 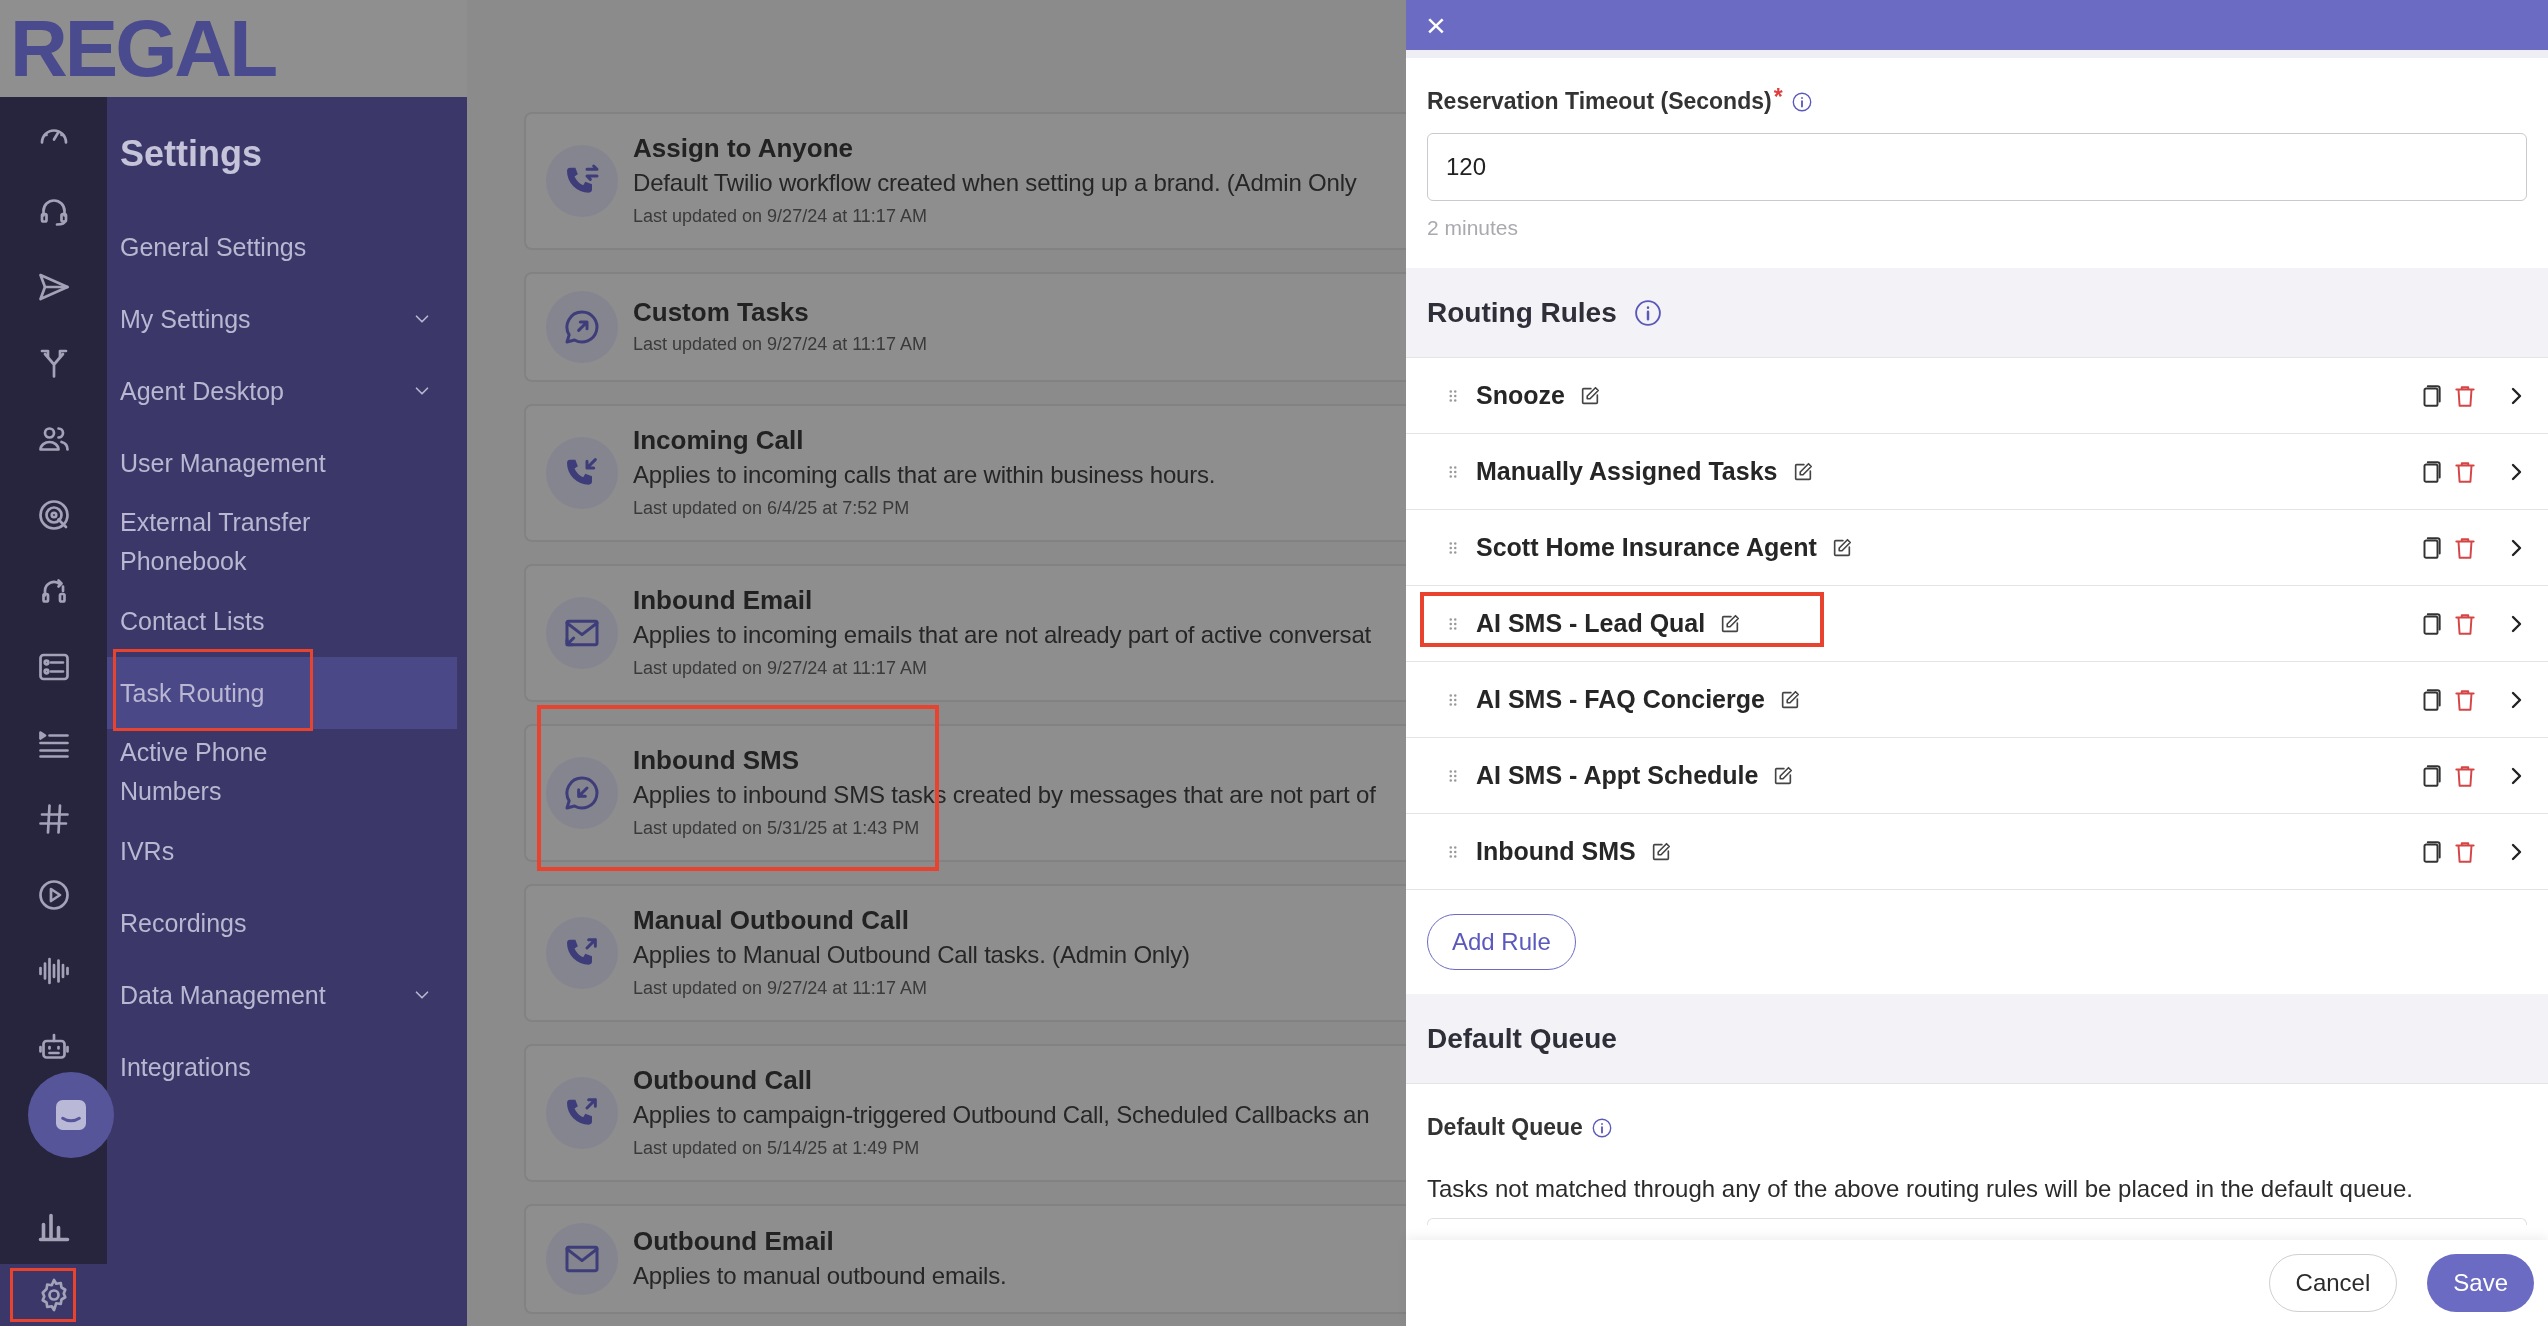 I want to click on last-updated: Last updated on 6/4/25 at 7:52 PM, so click(x=772, y=508).